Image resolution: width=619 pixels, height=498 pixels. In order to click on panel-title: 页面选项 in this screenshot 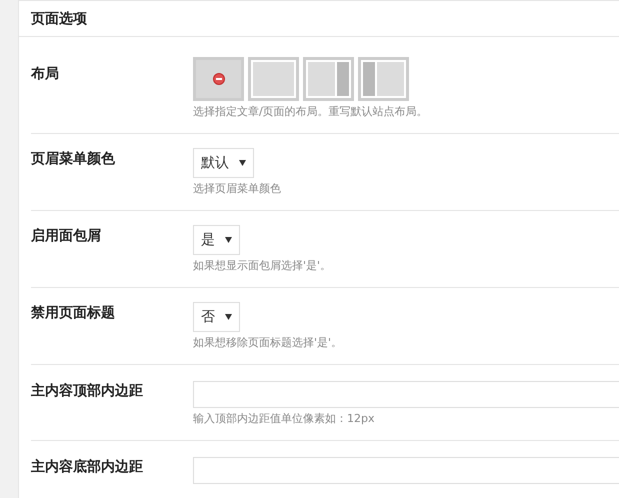, I will do `click(59, 19)`.